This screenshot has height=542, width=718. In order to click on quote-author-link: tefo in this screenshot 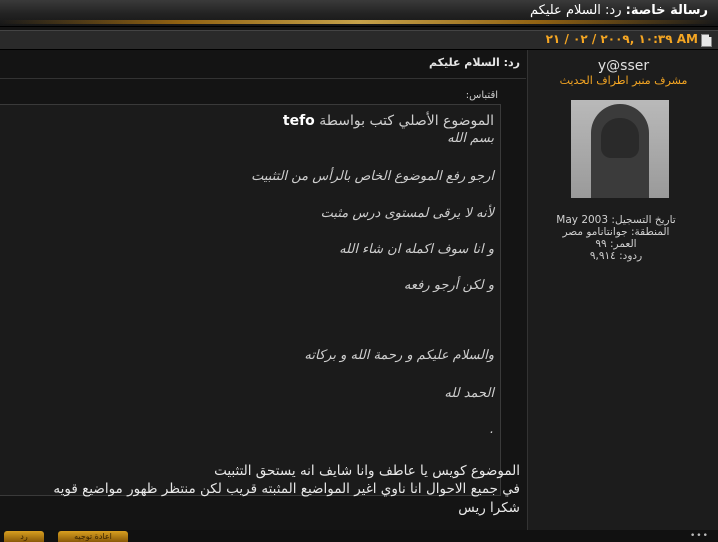, I will do `click(299, 121)`.